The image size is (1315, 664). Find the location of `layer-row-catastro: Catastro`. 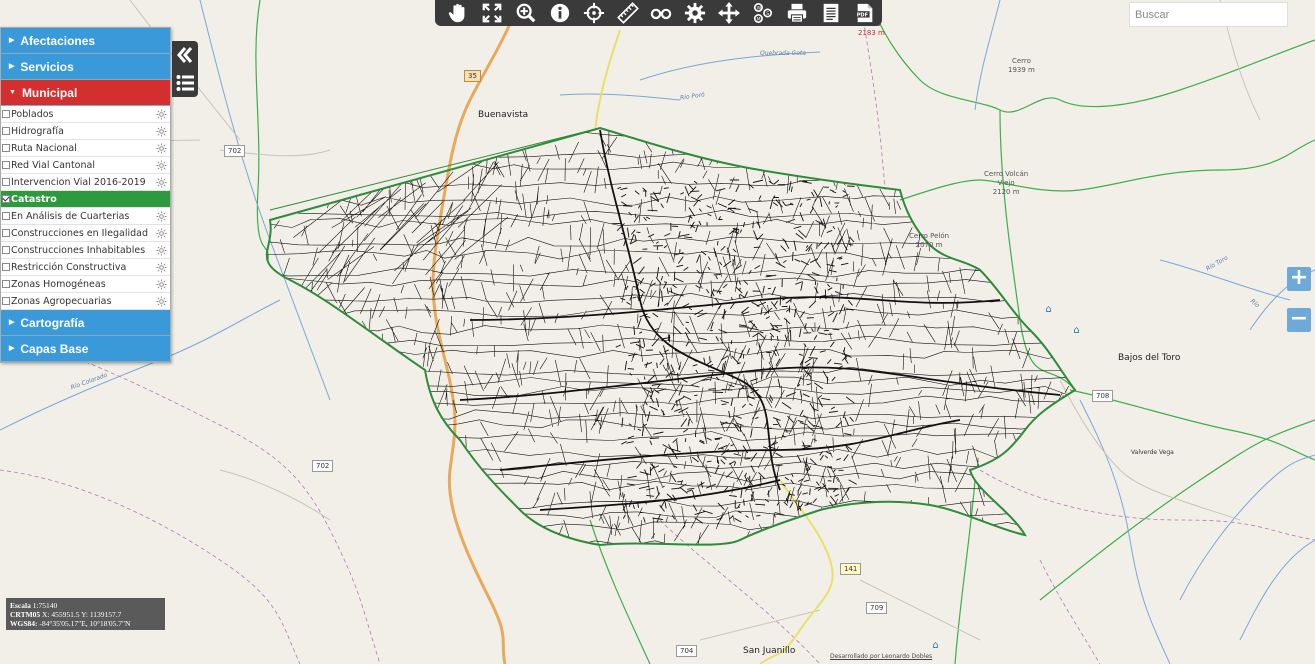

layer-row-catastro: Catastro is located at coordinates (85, 199).